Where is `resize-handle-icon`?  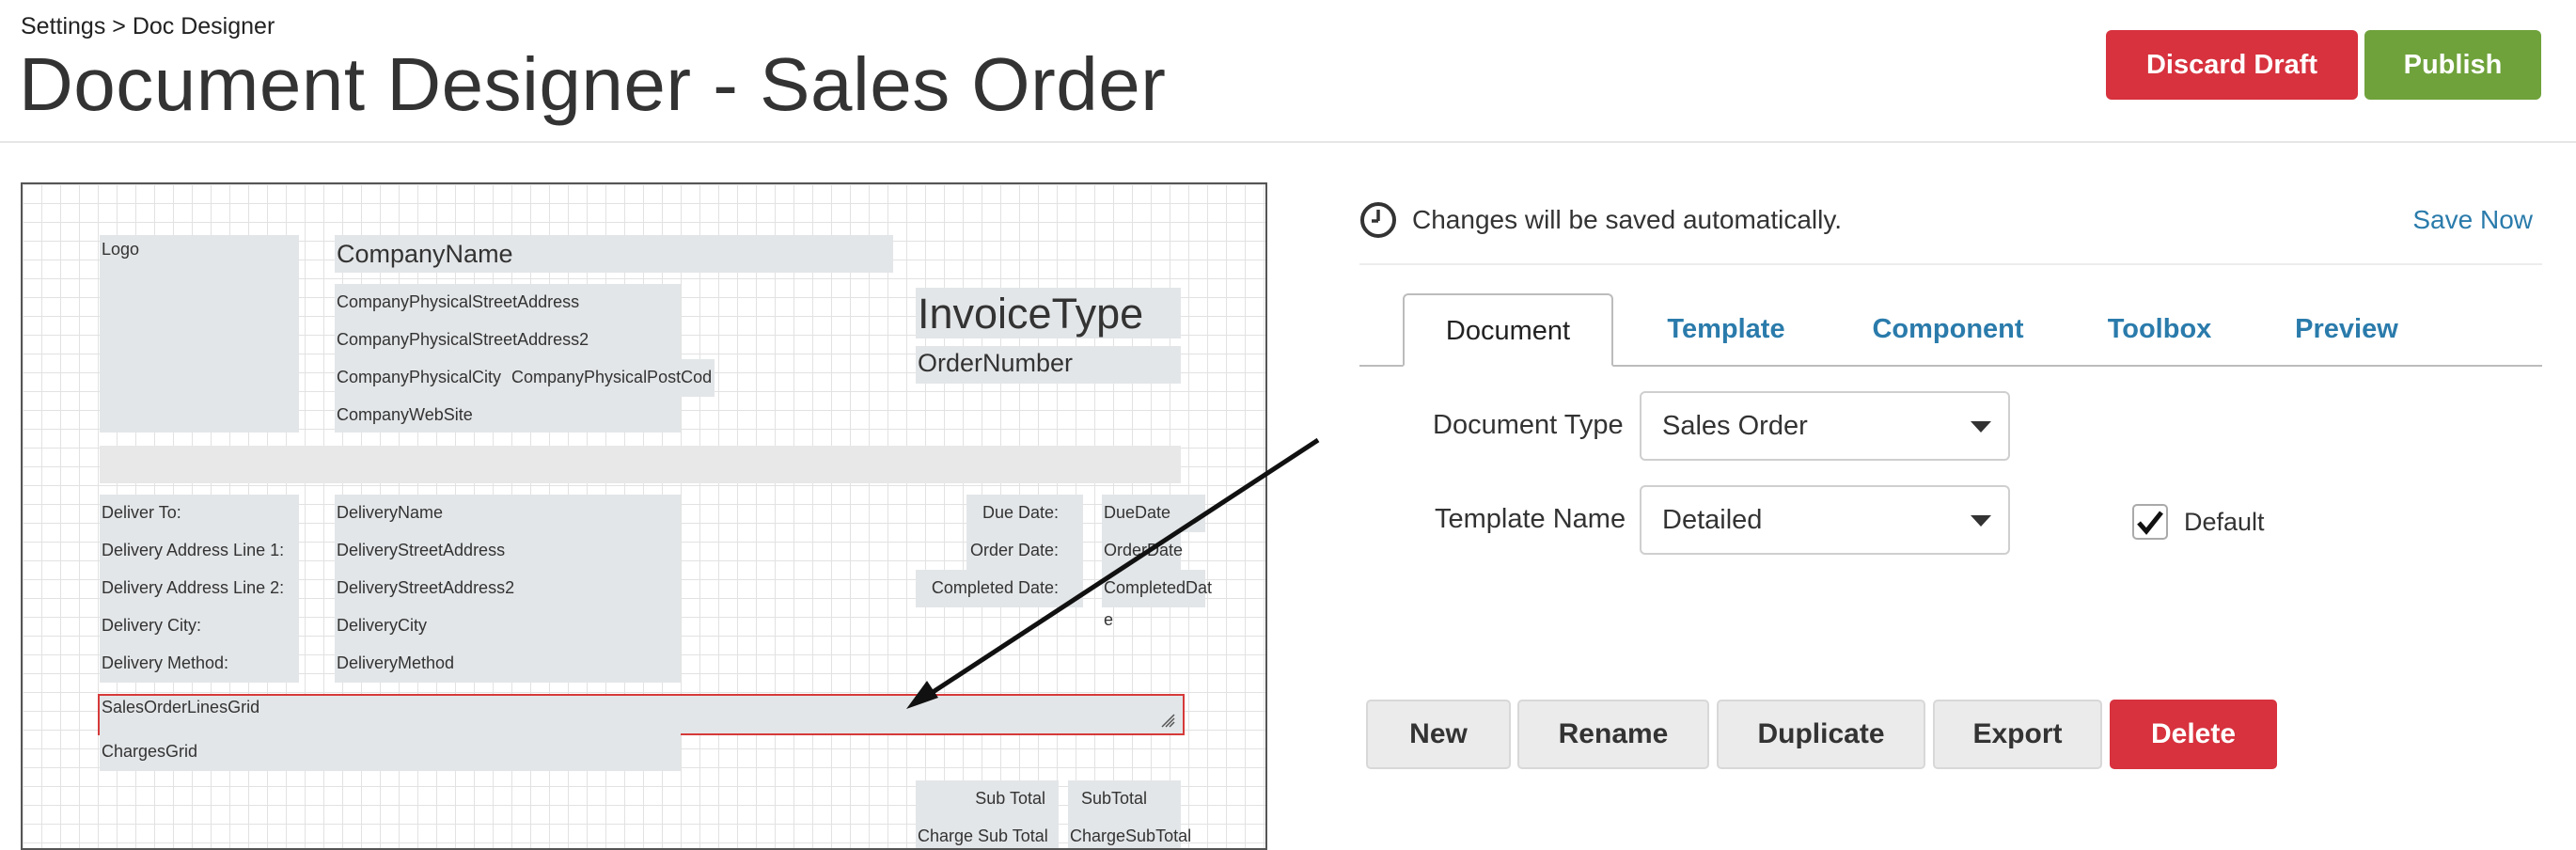
resize-handle-icon is located at coordinates (1168, 720).